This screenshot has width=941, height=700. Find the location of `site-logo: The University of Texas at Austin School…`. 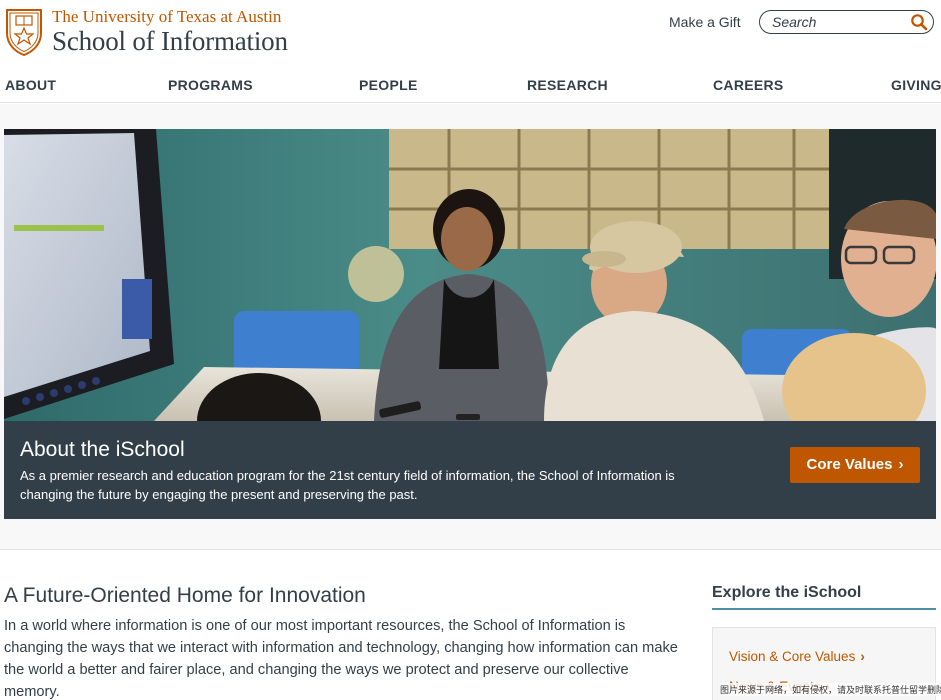

site-logo: The University of Texas at Austin School… is located at coordinates (154, 33).